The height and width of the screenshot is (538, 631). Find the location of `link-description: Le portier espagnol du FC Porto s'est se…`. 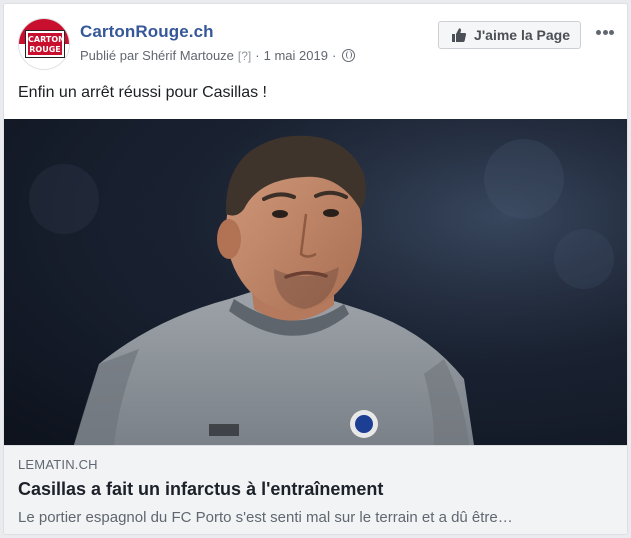

link-description: Le portier espagnol du FC Porto s'est se… is located at coordinates (265, 517).